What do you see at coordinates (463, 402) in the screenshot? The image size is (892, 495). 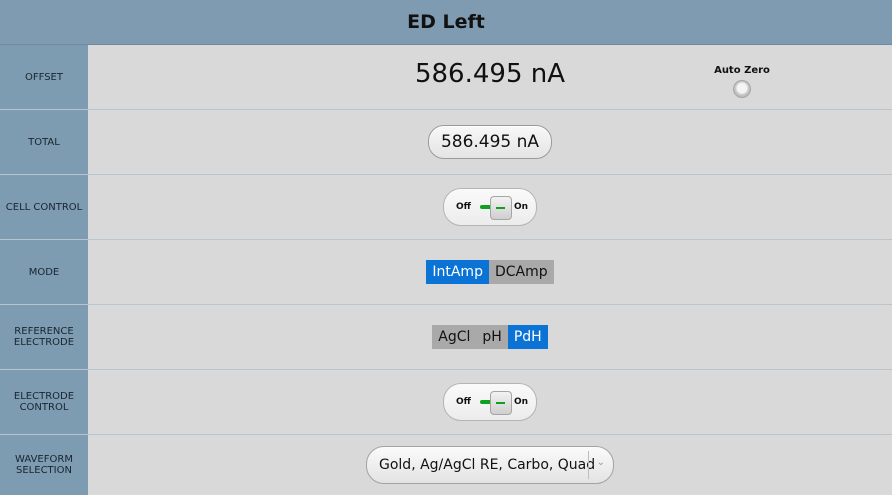 I see `electrode-control-off-label: Off` at bounding box center [463, 402].